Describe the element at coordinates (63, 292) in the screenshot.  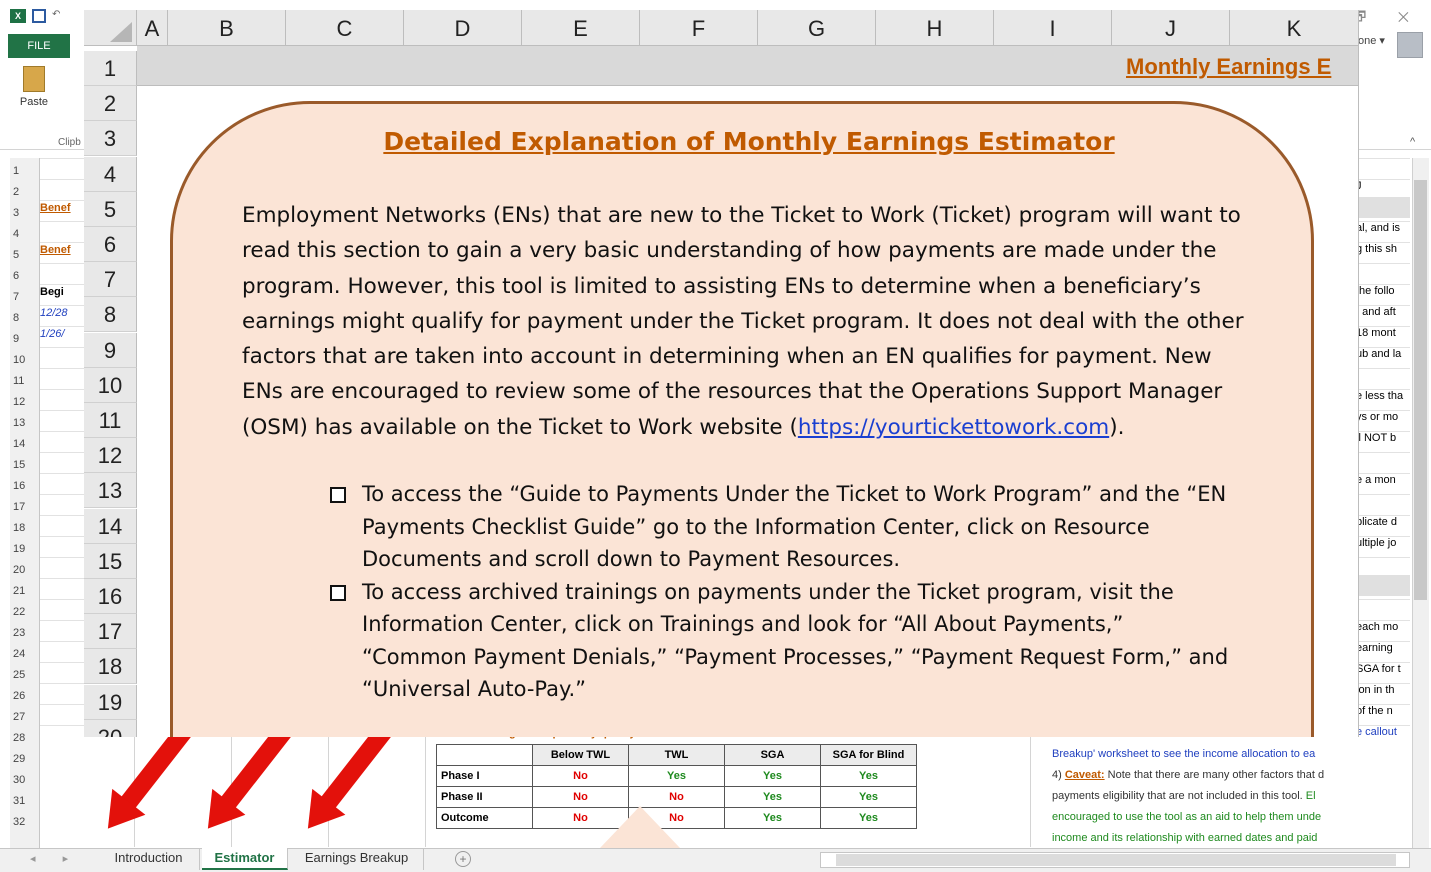
I see `cell: Begi` at that location.